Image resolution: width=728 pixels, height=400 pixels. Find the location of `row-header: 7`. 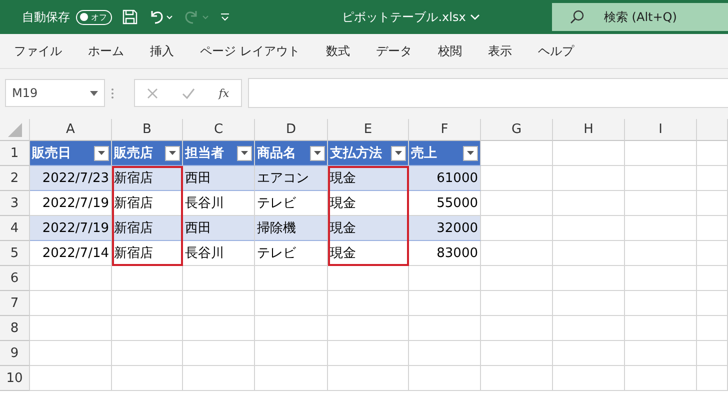

row-header: 7 is located at coordinates (15, 303).